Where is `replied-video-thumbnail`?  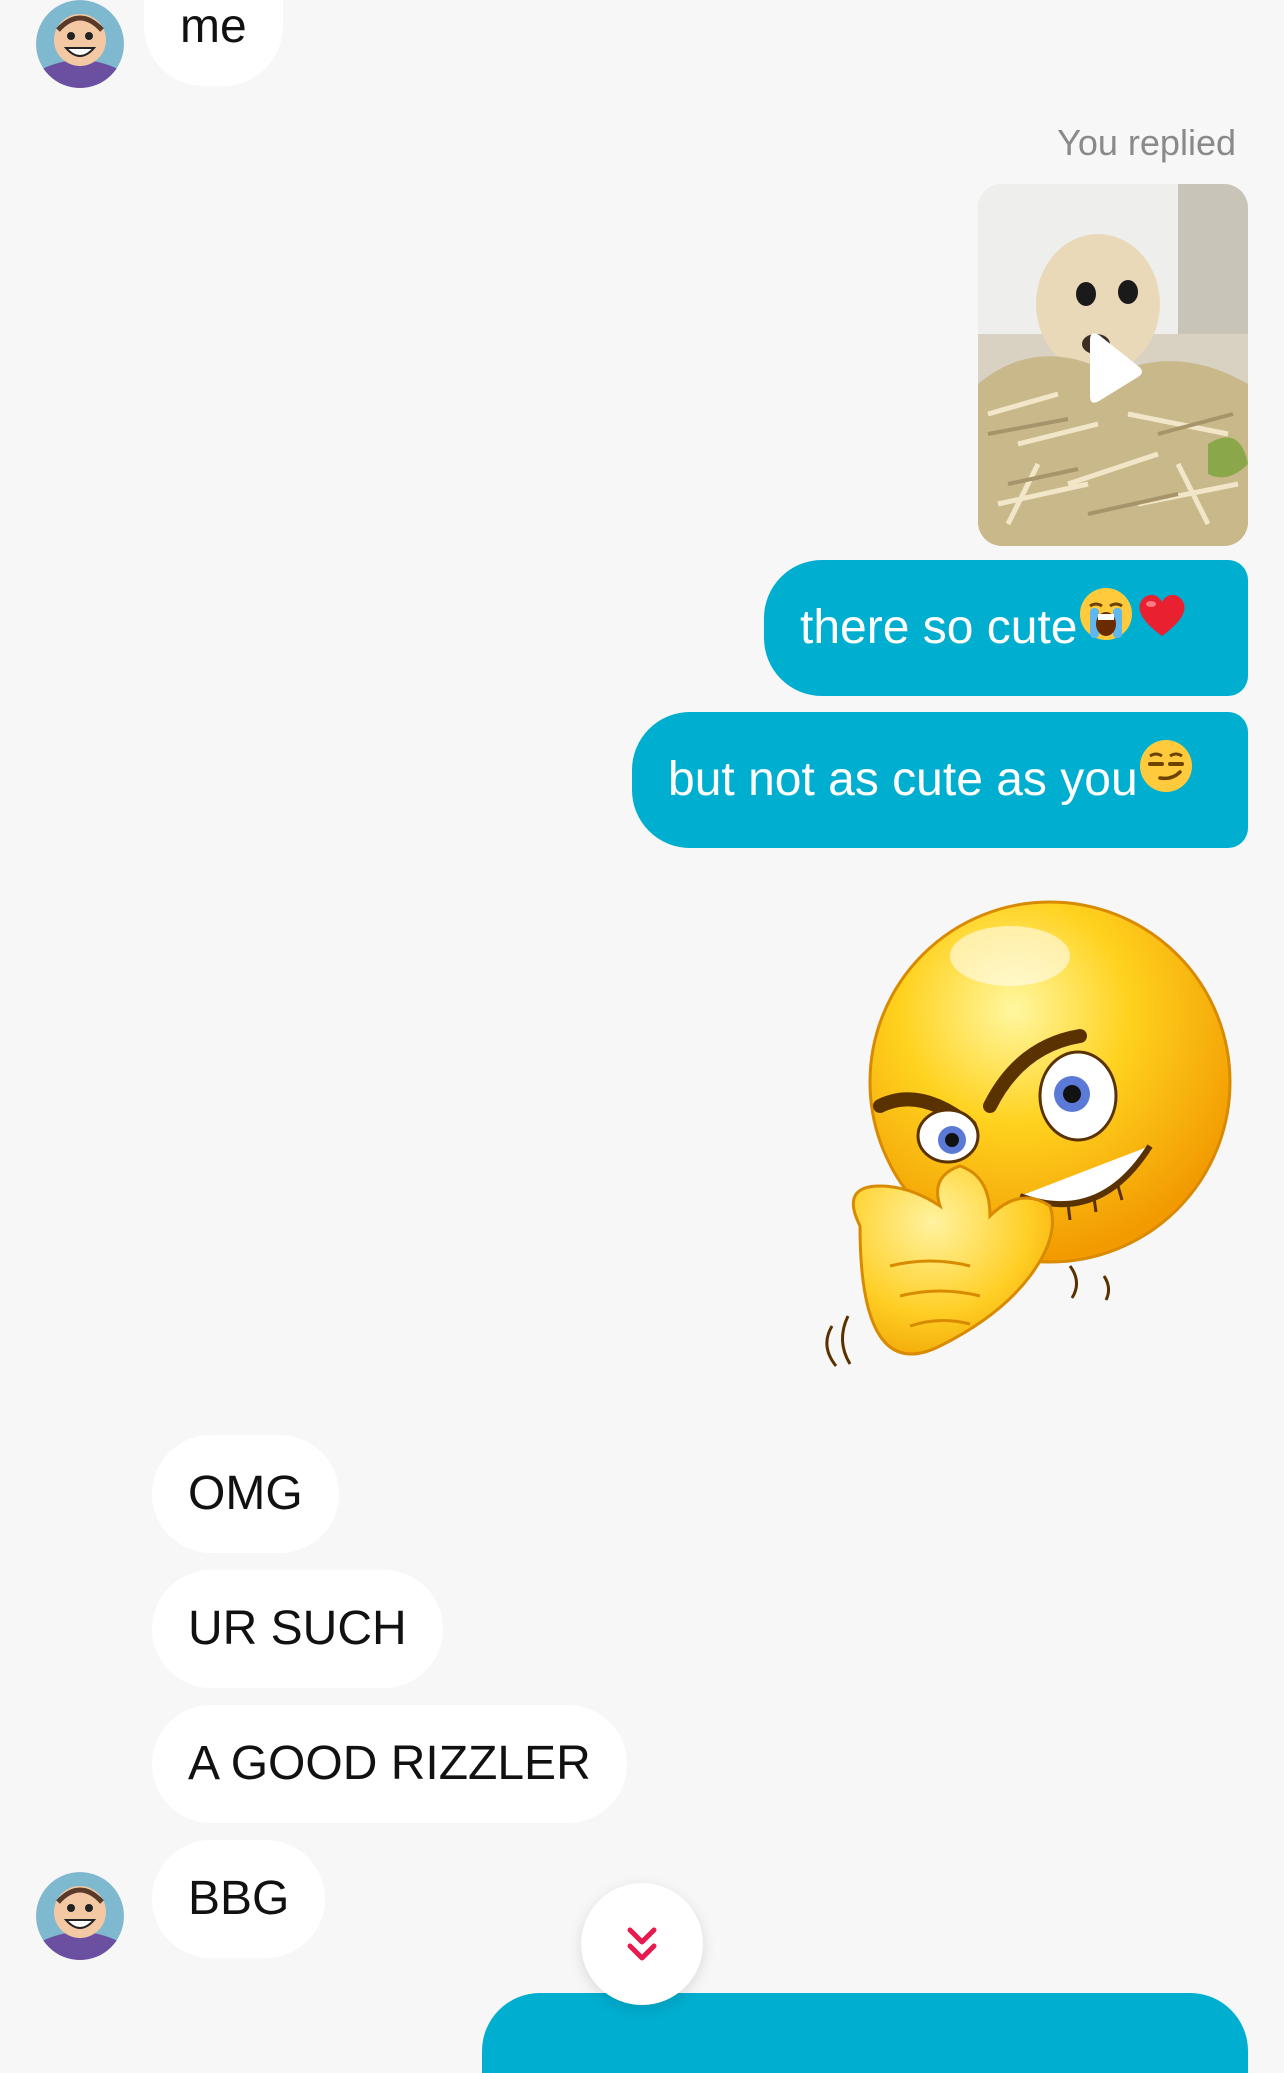
replied-video-thumbnail is located at coordinates (1113, 365).